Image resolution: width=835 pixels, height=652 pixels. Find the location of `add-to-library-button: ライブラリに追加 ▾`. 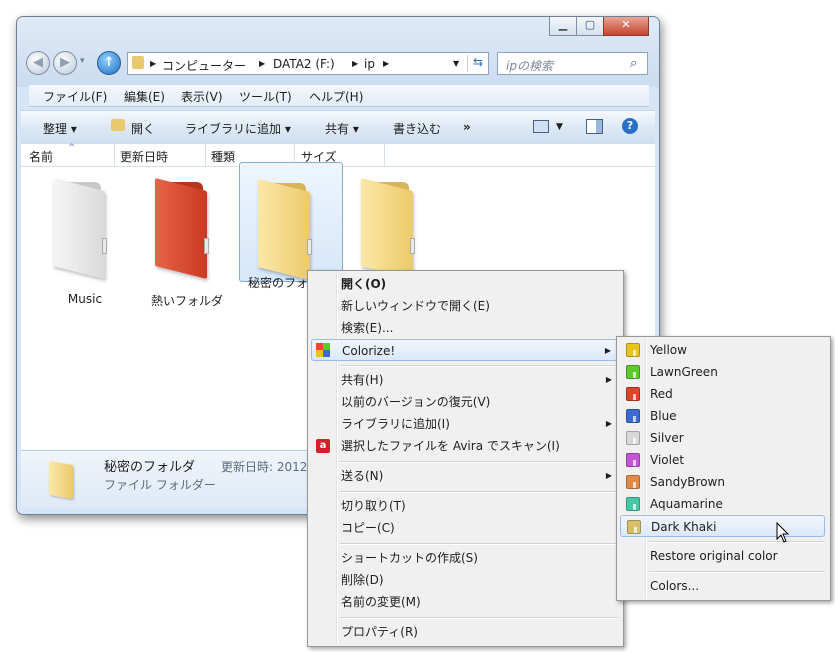

add-to-library-button: ライブラリに追加 ▾ is located at coordinates (238, 128).